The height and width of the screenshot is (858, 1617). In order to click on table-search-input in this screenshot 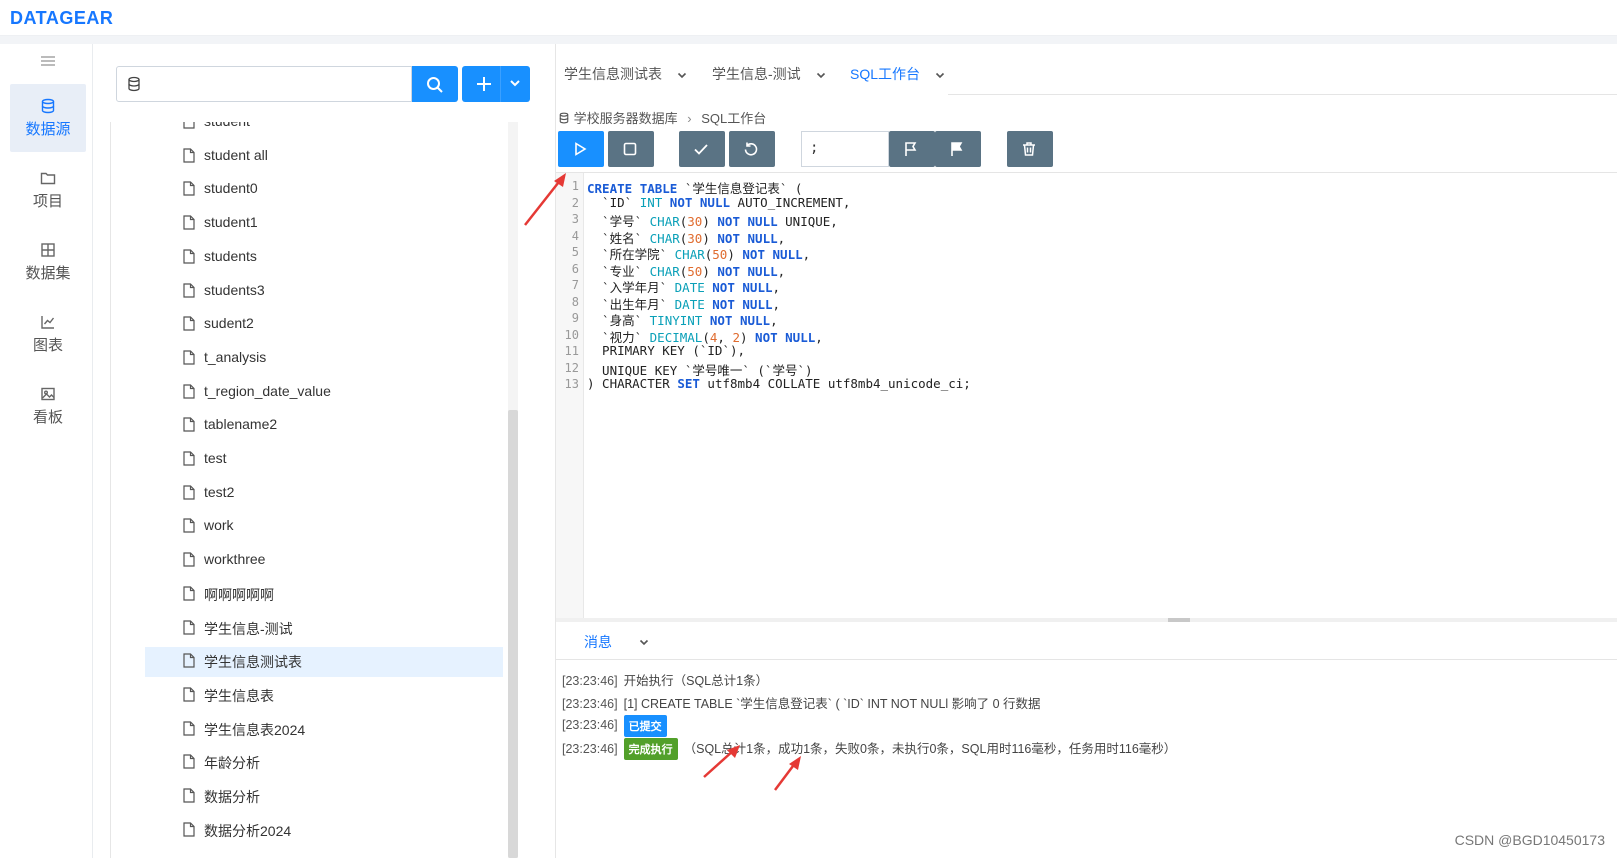, I will do `click(274, 84)`.